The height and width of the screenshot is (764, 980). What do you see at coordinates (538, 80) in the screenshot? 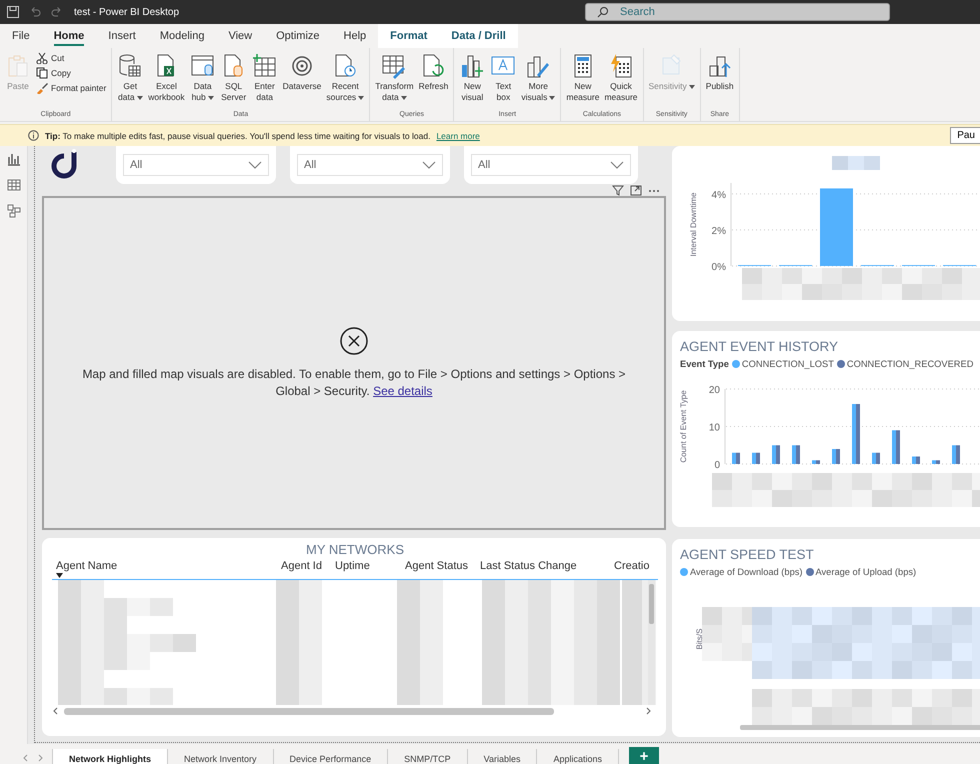
I see `ribbon-button: More visuals` at bounding box center [538, 80].